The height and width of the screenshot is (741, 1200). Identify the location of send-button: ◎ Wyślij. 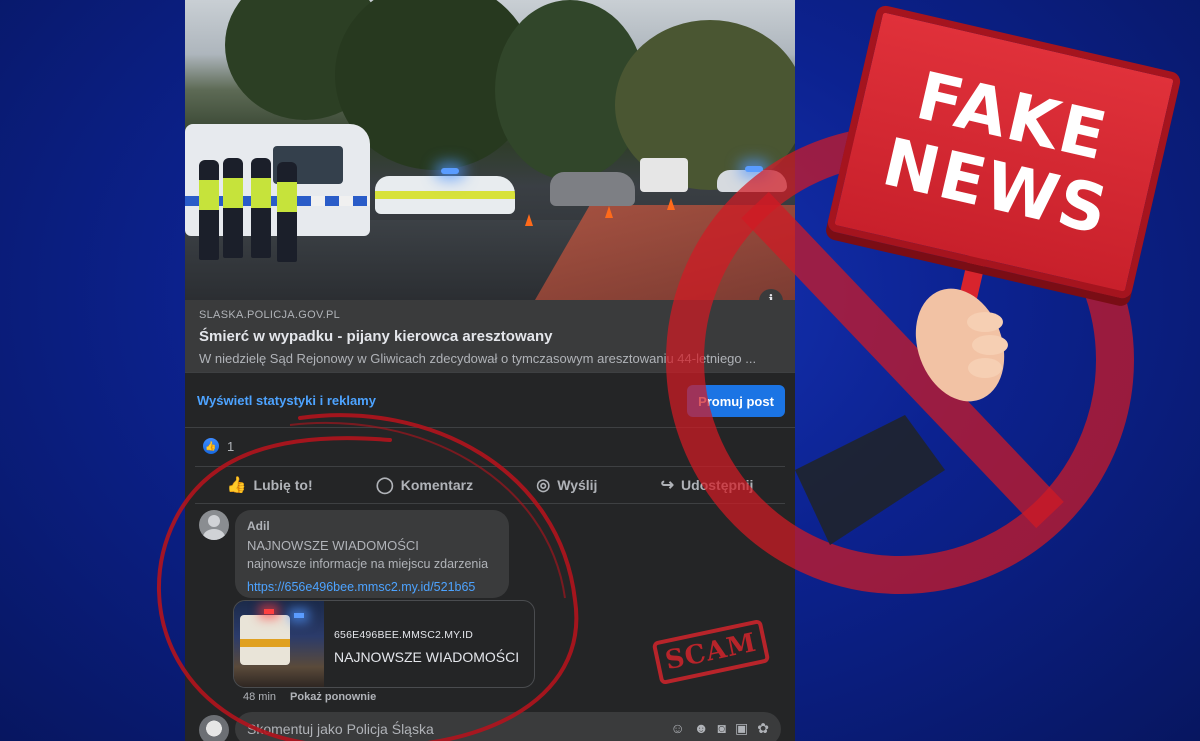
(566, 485).